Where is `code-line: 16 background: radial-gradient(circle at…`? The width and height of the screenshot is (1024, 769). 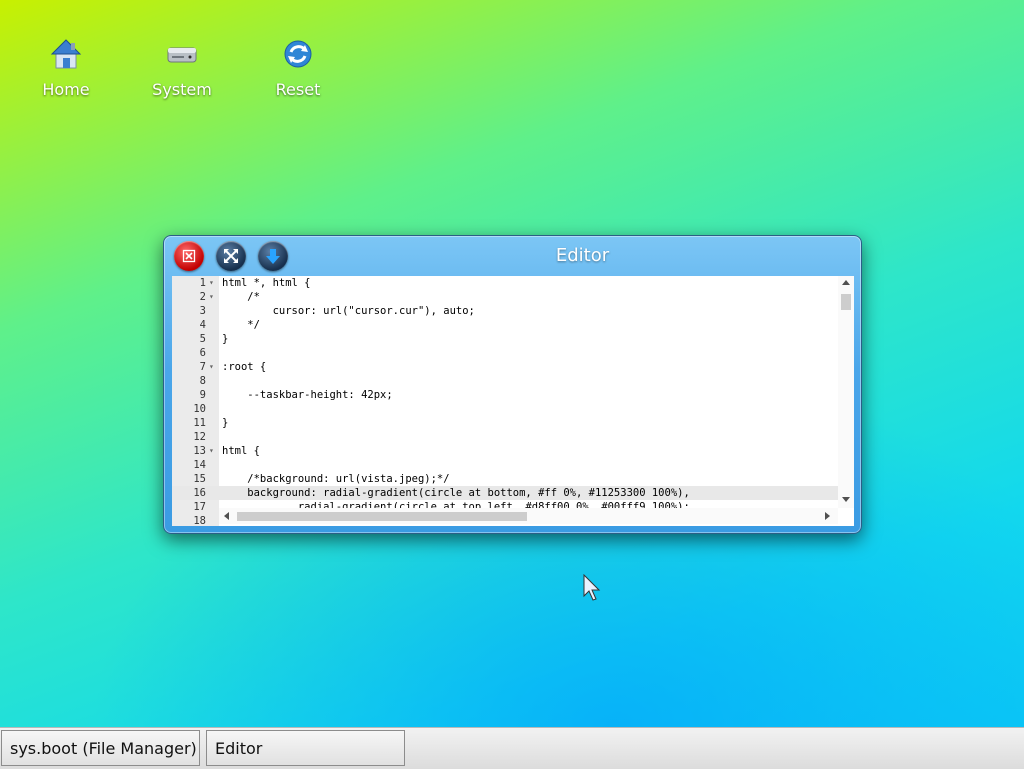 code-line: 16 background: radial-gradient(circle at… is located at coordinates (505, 493).